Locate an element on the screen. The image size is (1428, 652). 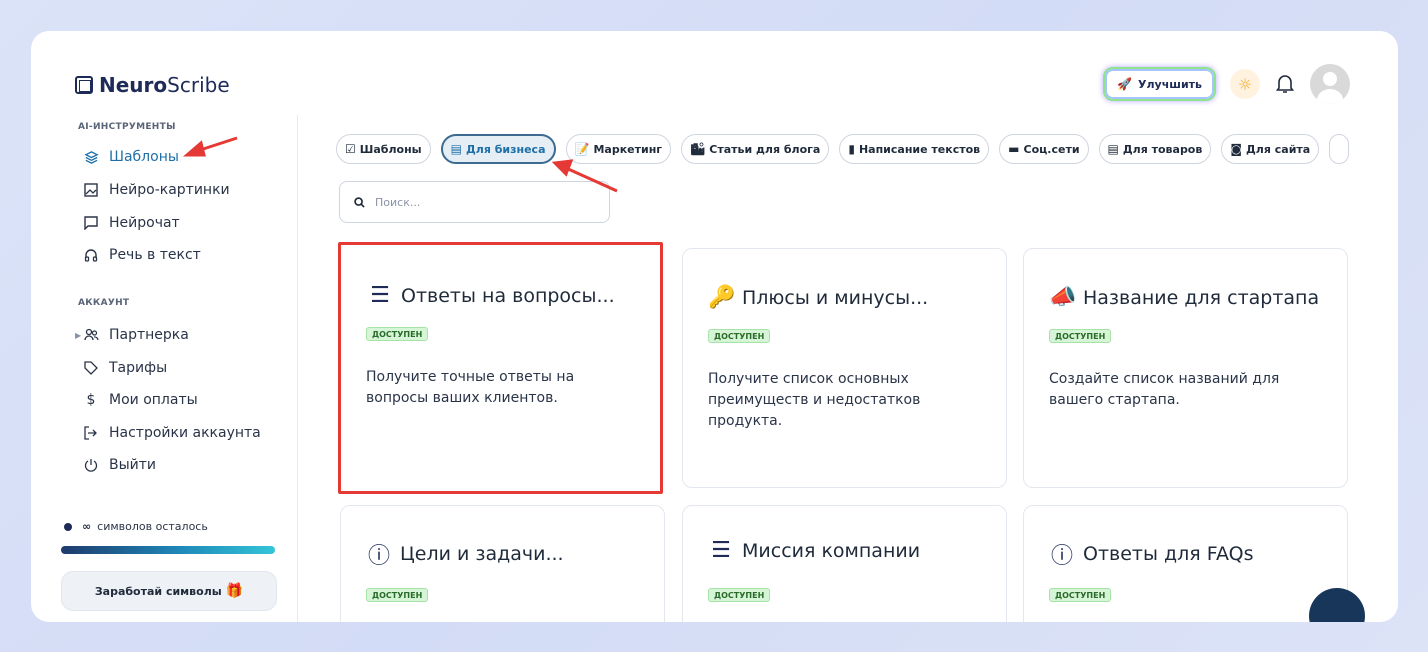
app-logo: NeuroScribe is located at coordinates (152, 85).